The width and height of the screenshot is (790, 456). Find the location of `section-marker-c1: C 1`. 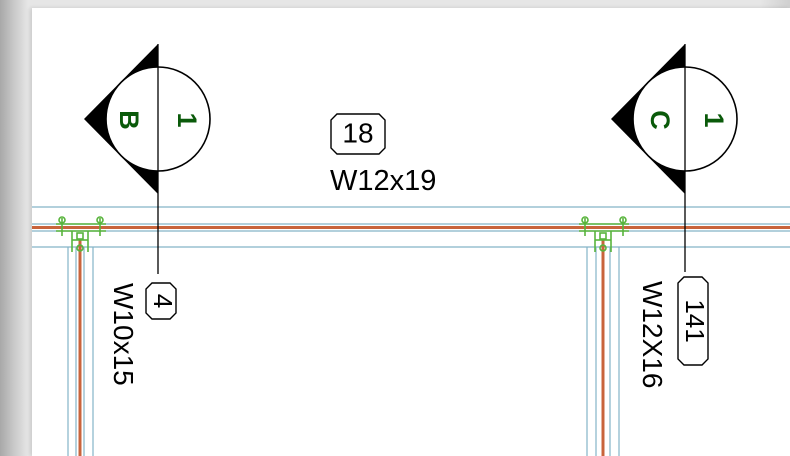

section-marker-c1: C 1 is located at coordinates (674, 158).